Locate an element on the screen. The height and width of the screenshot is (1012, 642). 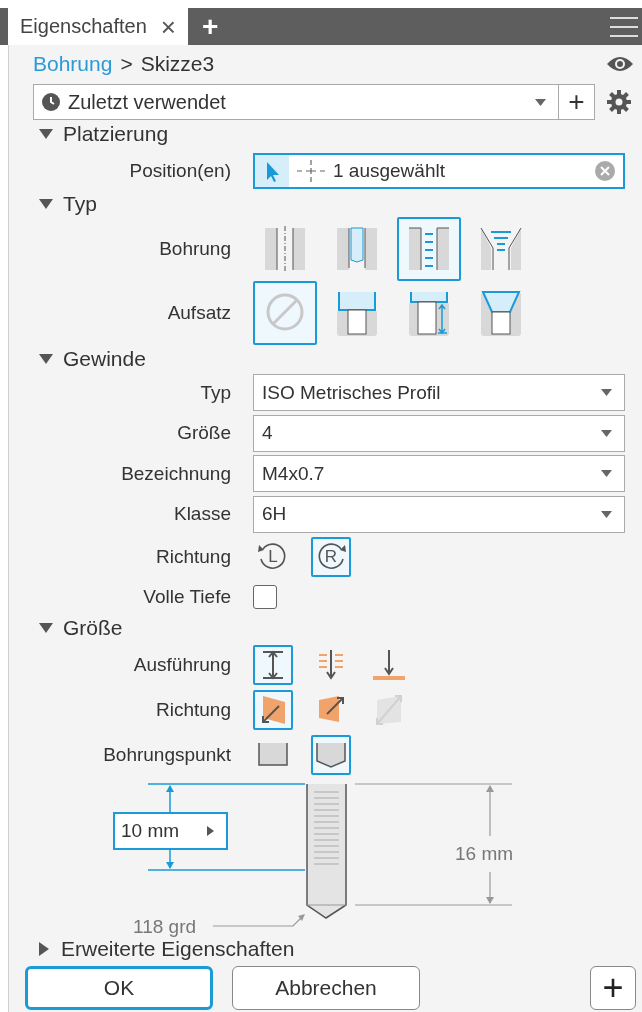
ok-button: OK is located at coordinates (119, 987).